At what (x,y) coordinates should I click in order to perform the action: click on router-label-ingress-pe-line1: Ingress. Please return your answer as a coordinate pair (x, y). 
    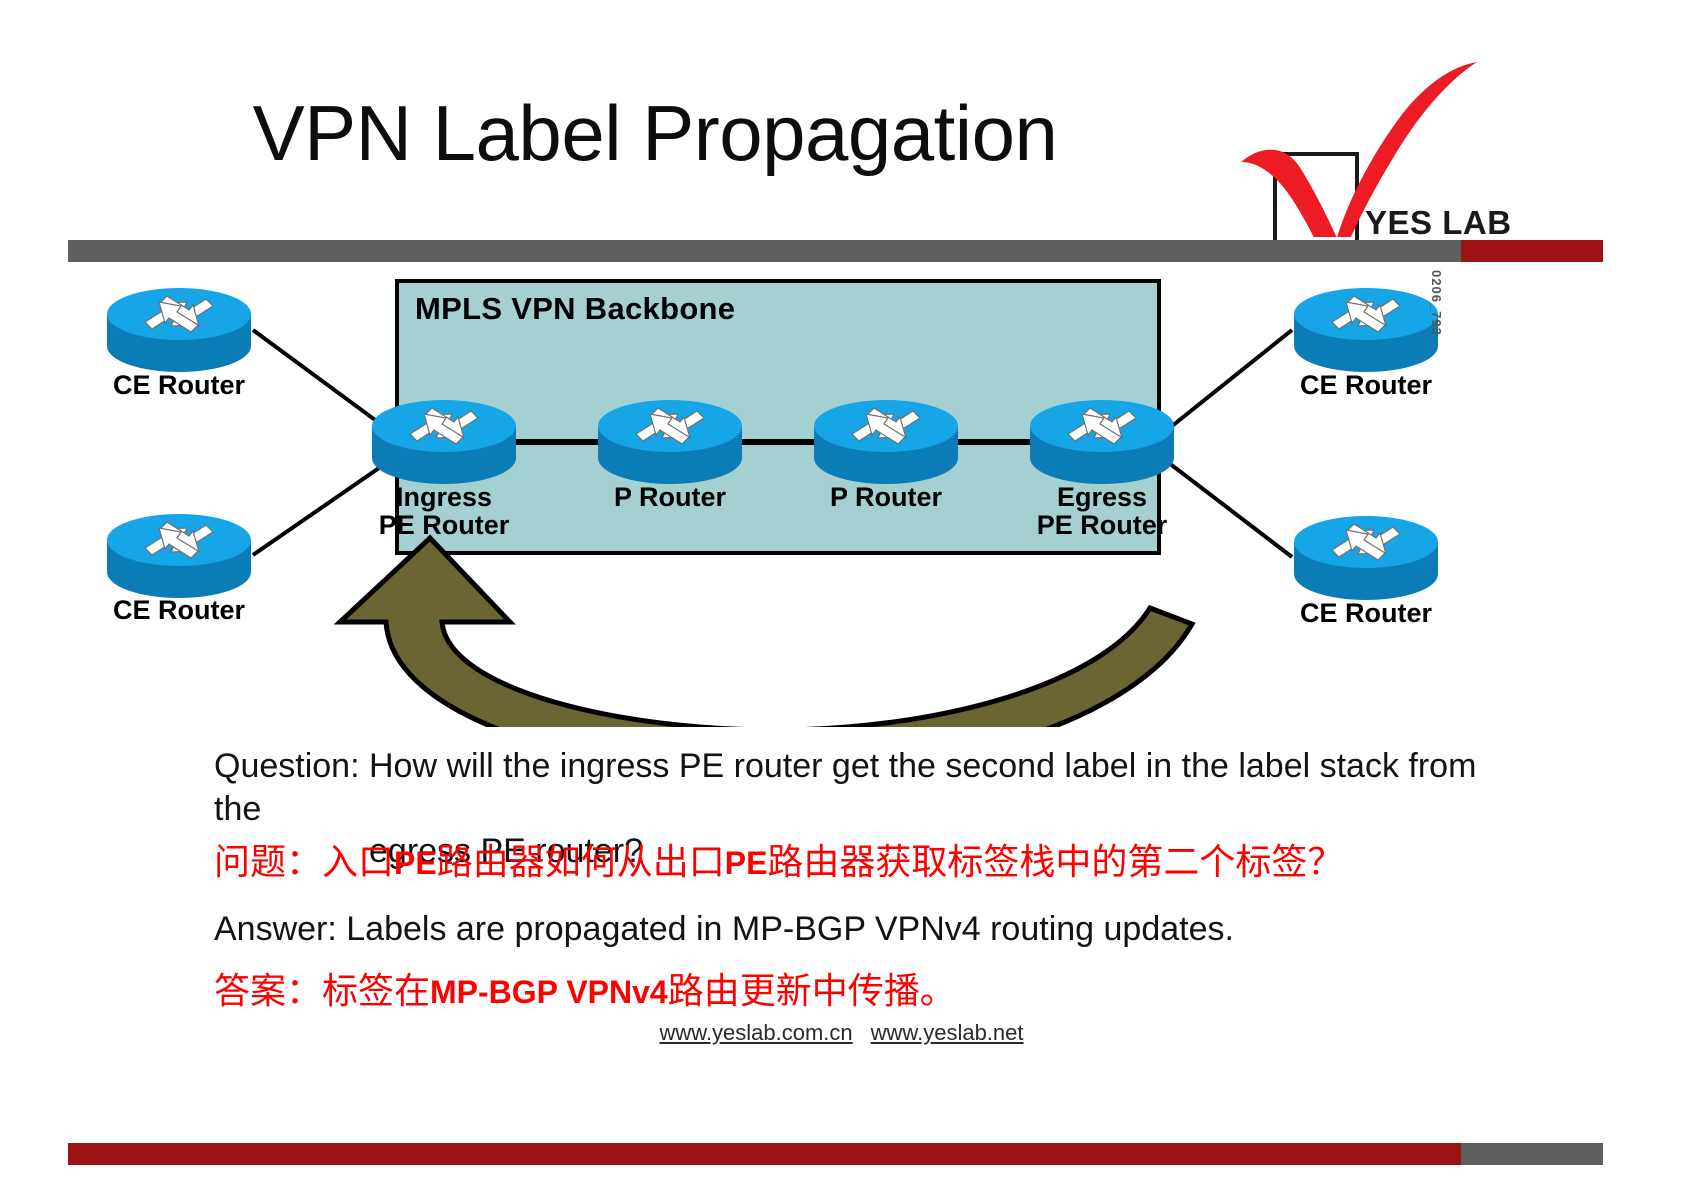
    Looking at the image, I should click on (444, 497).